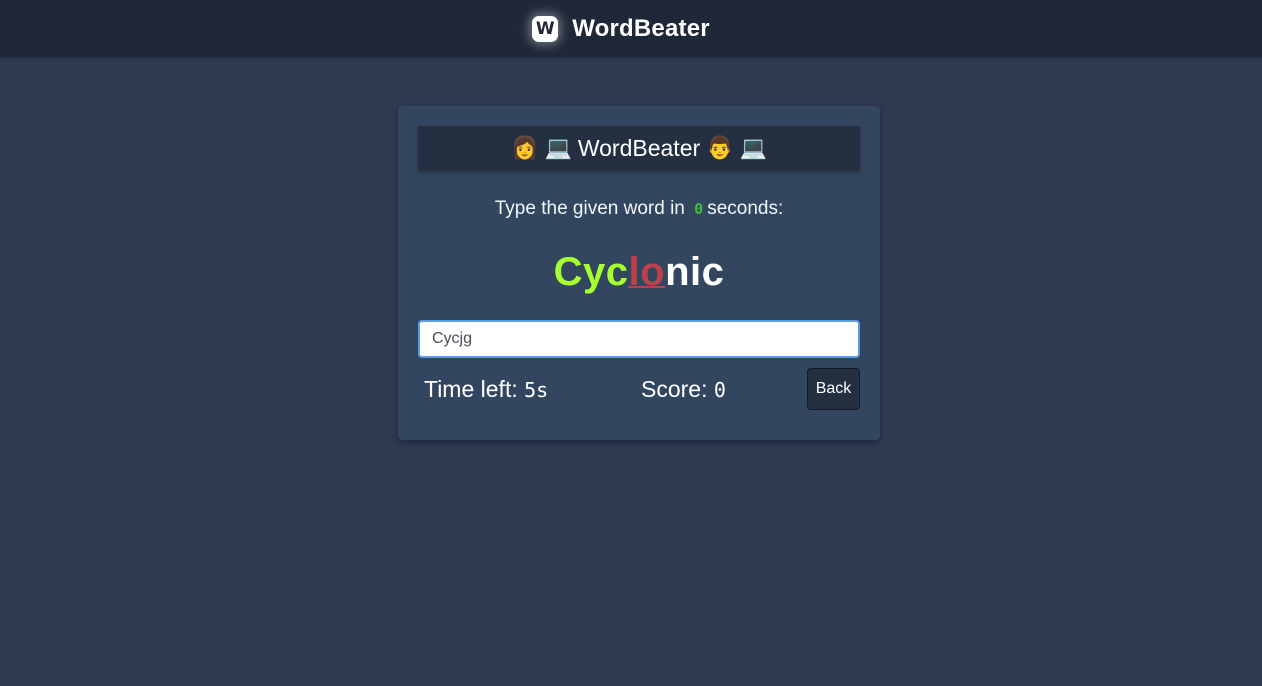 The width and height of the screenshot is (1262, 686). Describe the element at coordinates (639, 339) in the screenshot. I see `word-input` at that location.